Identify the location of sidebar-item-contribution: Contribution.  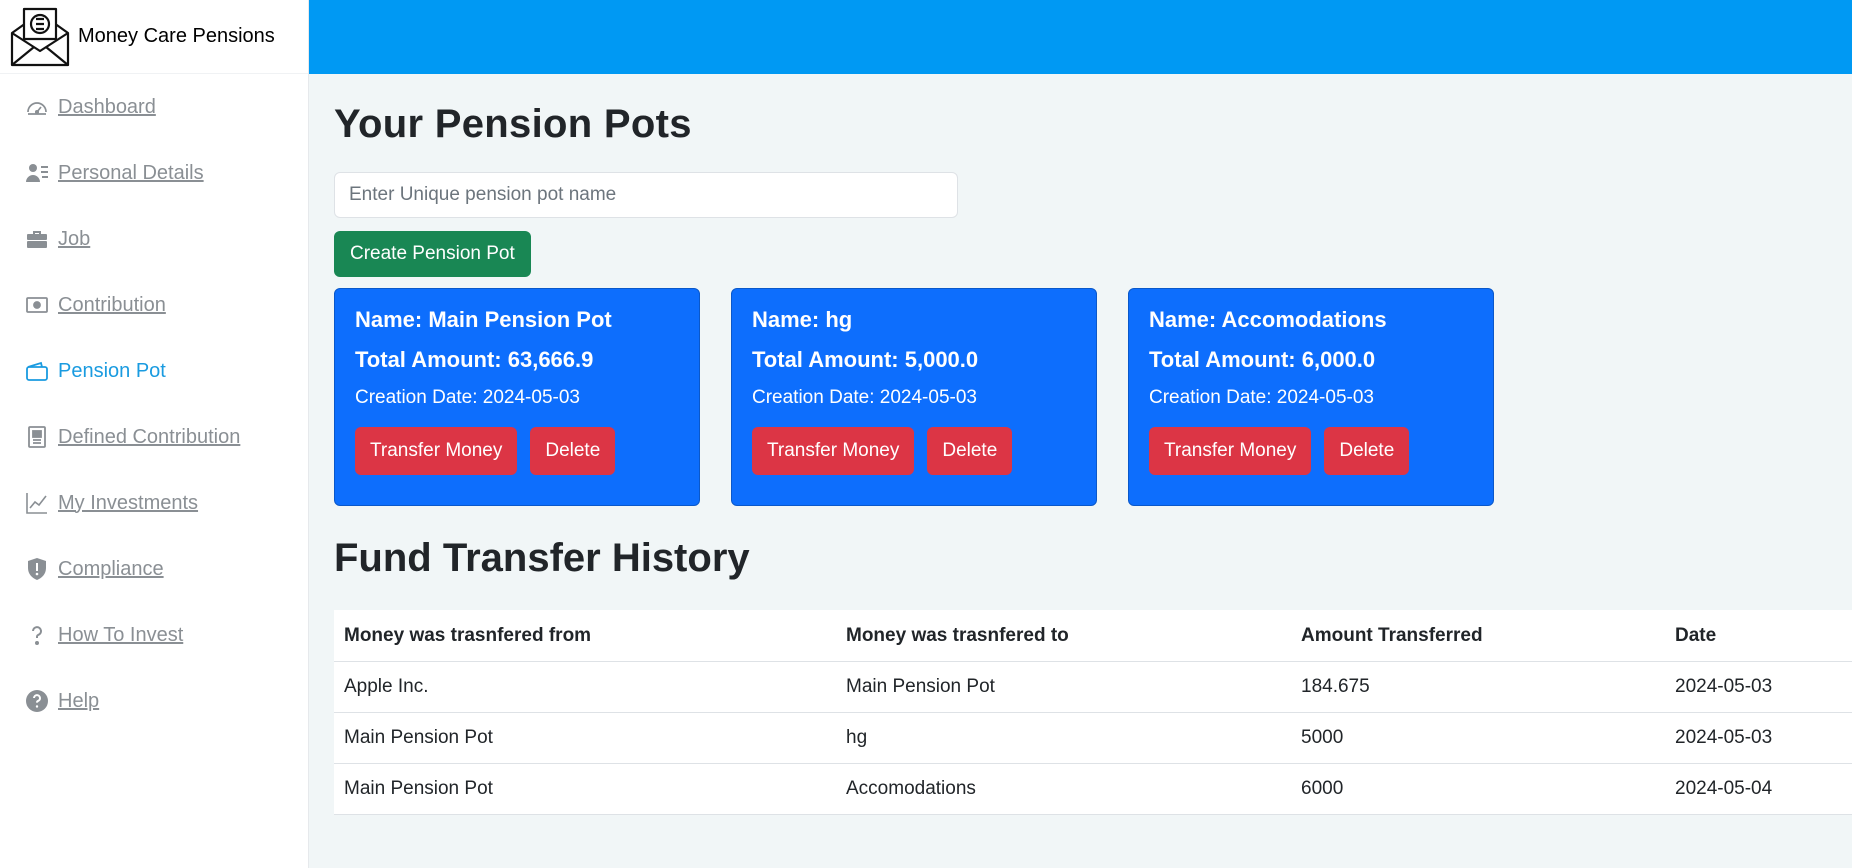
(154, 305).